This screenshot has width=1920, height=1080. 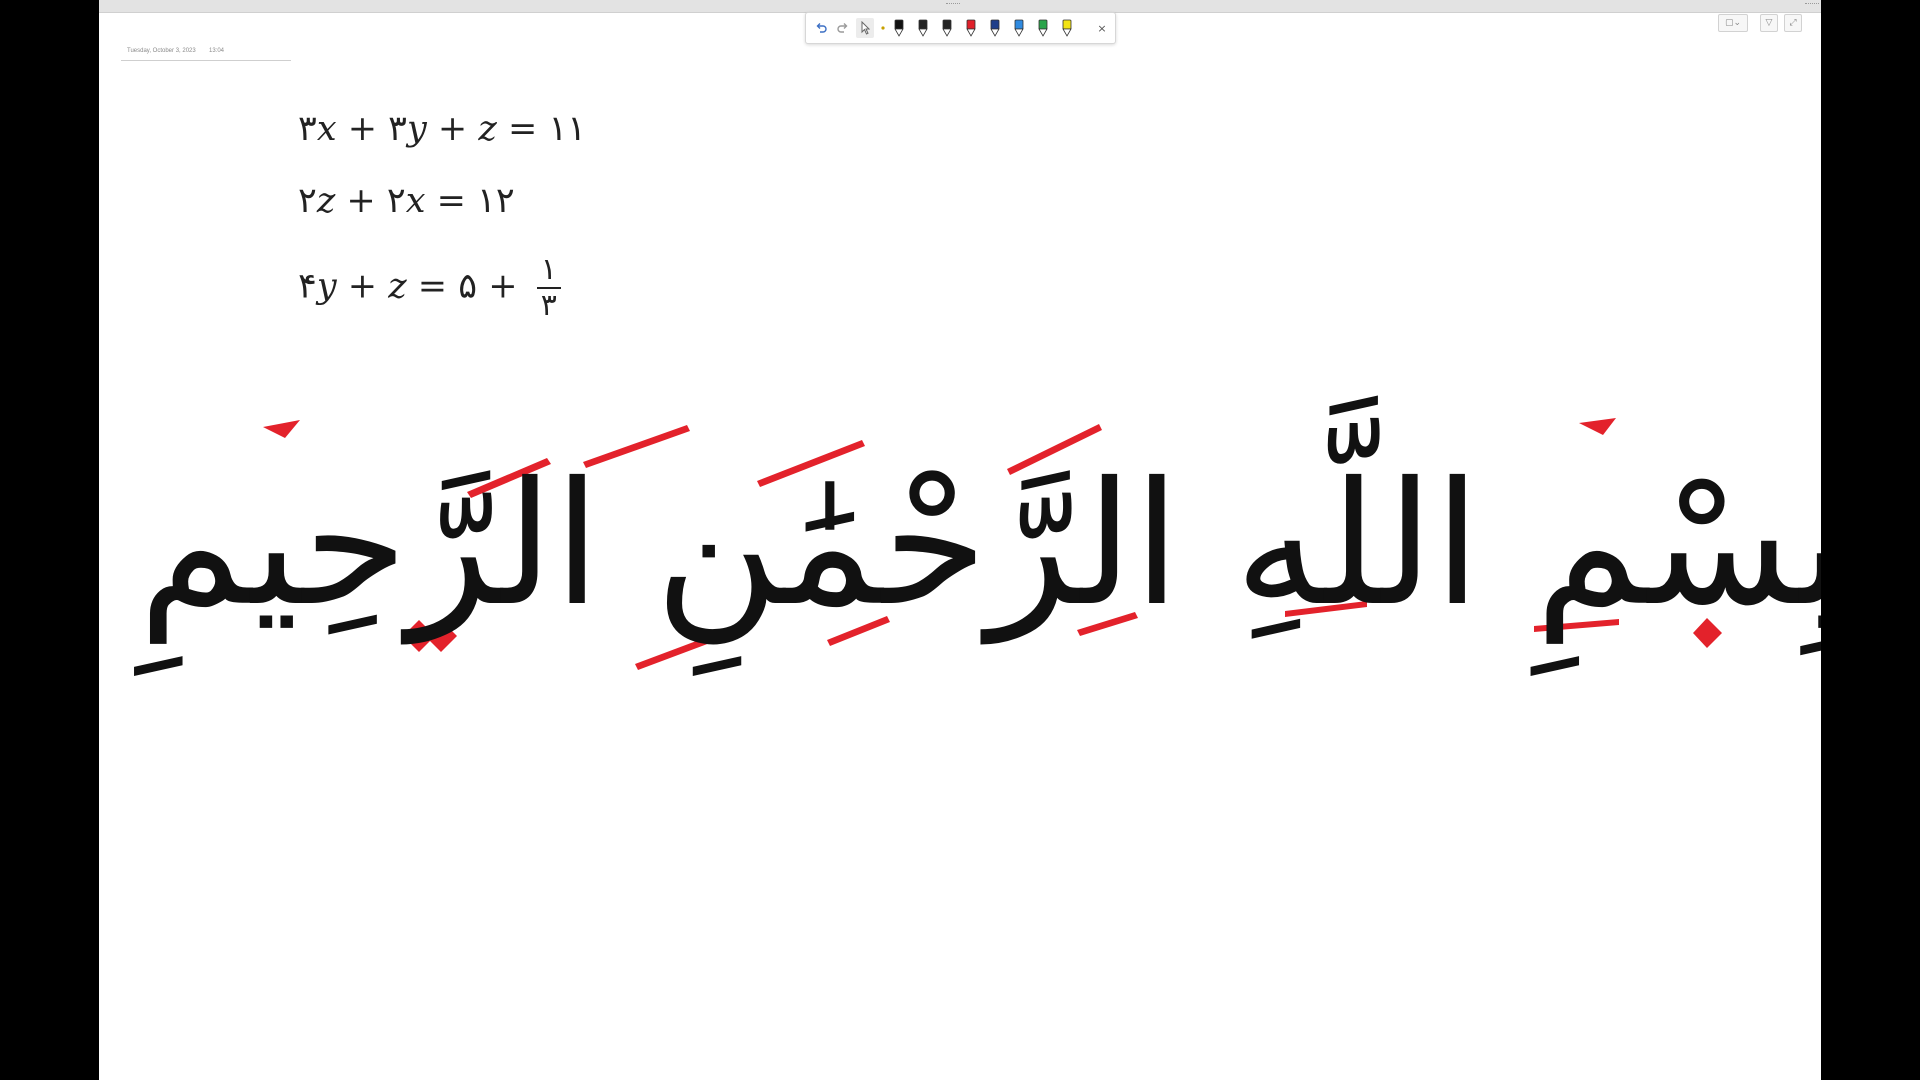 What do you see at coordinates (307, 286) in the screenshot?
I see `eq3-coef-1: ۴` at bounding box center [307, 286].